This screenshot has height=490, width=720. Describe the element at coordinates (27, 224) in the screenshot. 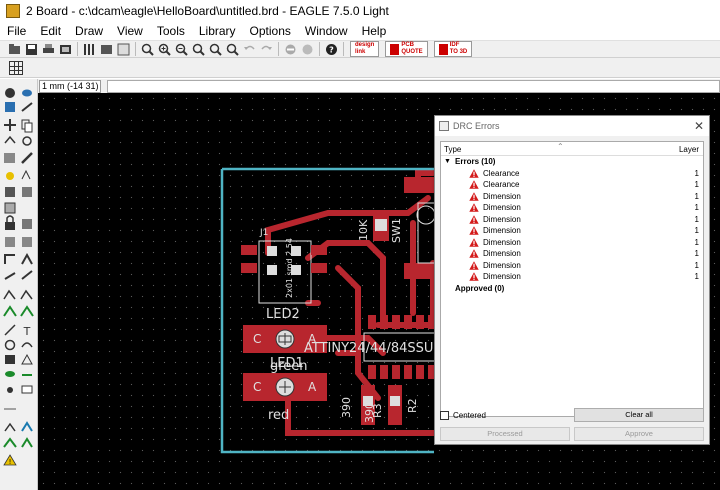

I see `name-icon` at that location.